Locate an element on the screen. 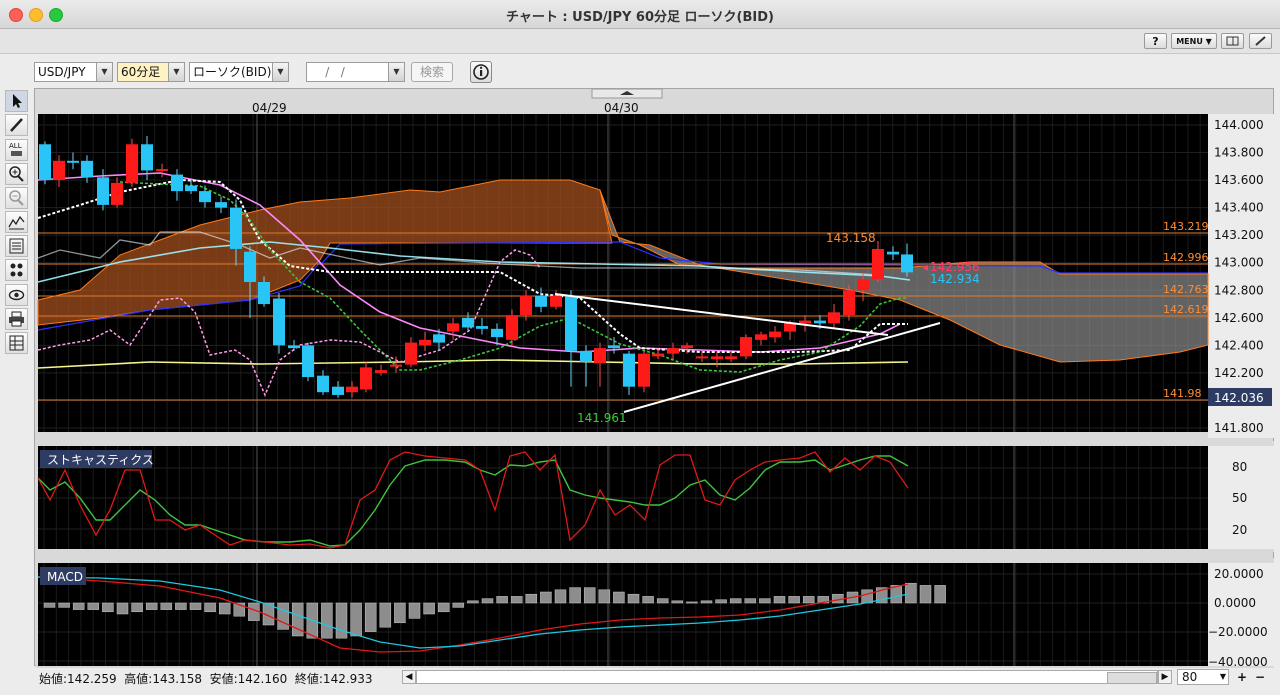 The height and width of the screenshot is (695, 1280). pencil-icon is located at coordinates (16, 125).